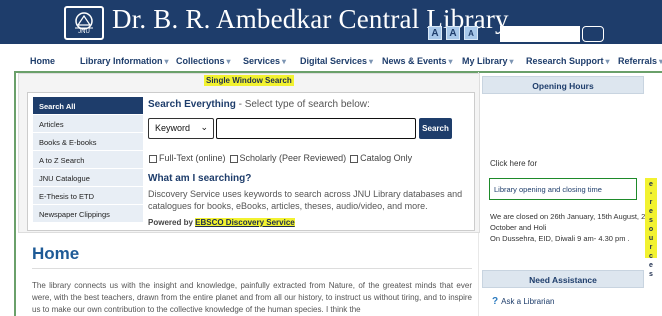 The image size is (662, 316). What do you see at coordinates (84, 32) in the screenshot?
I see `logo-text: JNU` at bounding box center [84, 32].